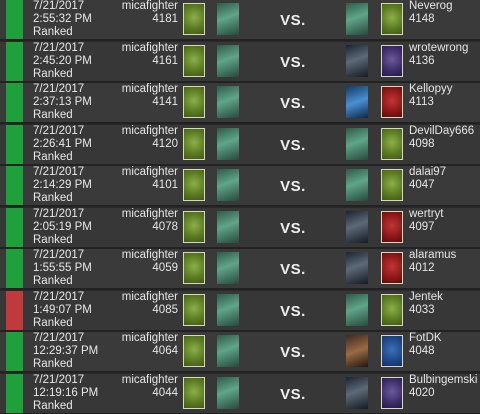 The image size is (480, 414). Describe the element at coordinates (165, 227) in the screenshot. I see `player-rating: 4078` at that location.